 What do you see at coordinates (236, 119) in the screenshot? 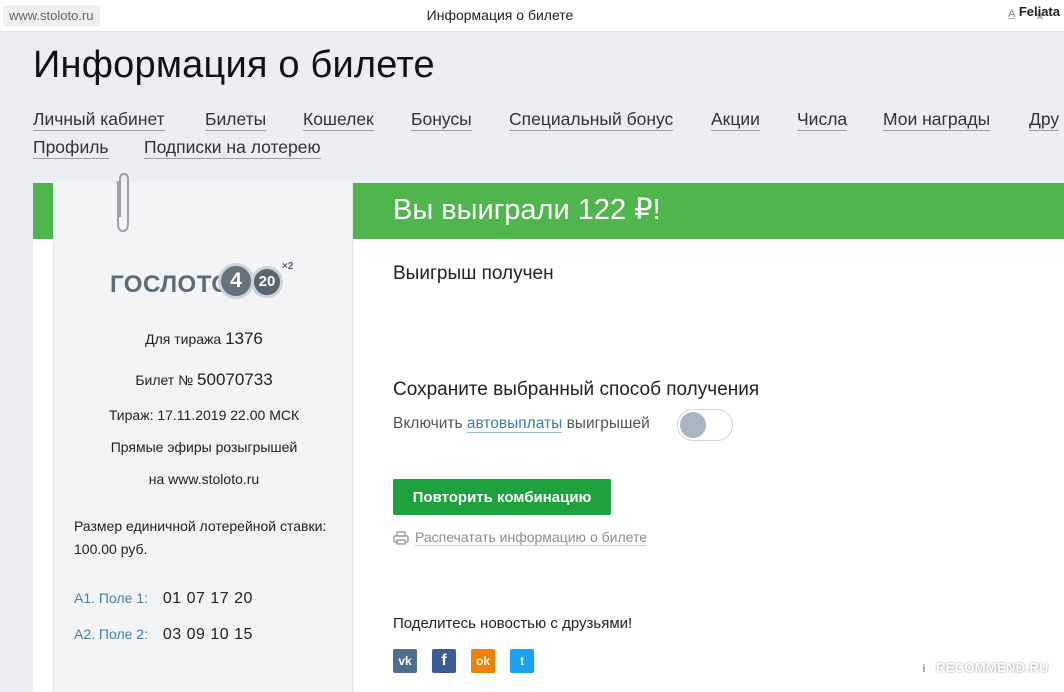
I see `nav-link-tickets: Билеты` at bounding box center [236, 119].